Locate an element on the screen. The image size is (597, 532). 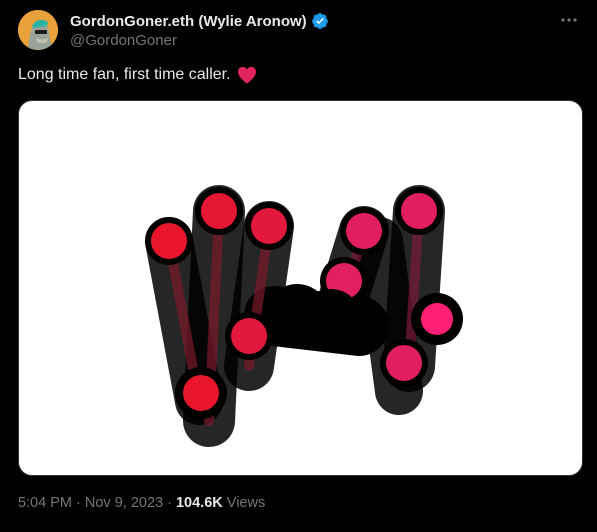
ape-avatar-icon is located at coordinates (38, 30).